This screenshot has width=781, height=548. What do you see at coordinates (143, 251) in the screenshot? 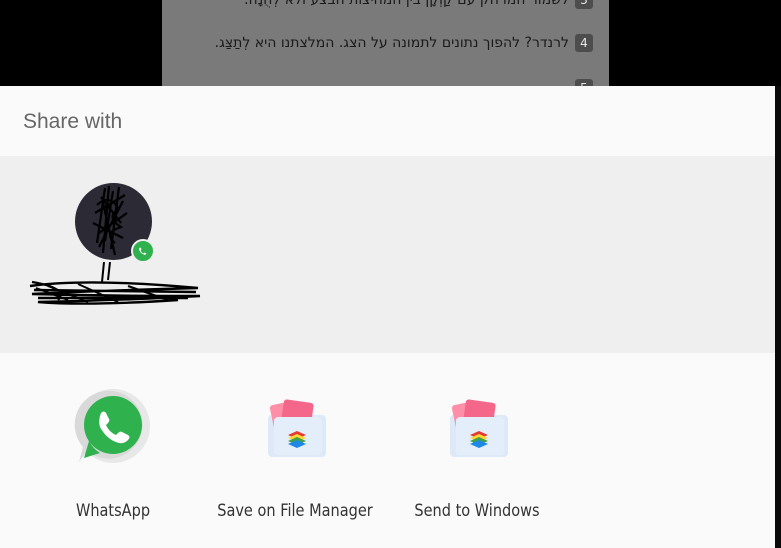
I see `whatsapp-badge-icon` at bounding box center [143, 251].